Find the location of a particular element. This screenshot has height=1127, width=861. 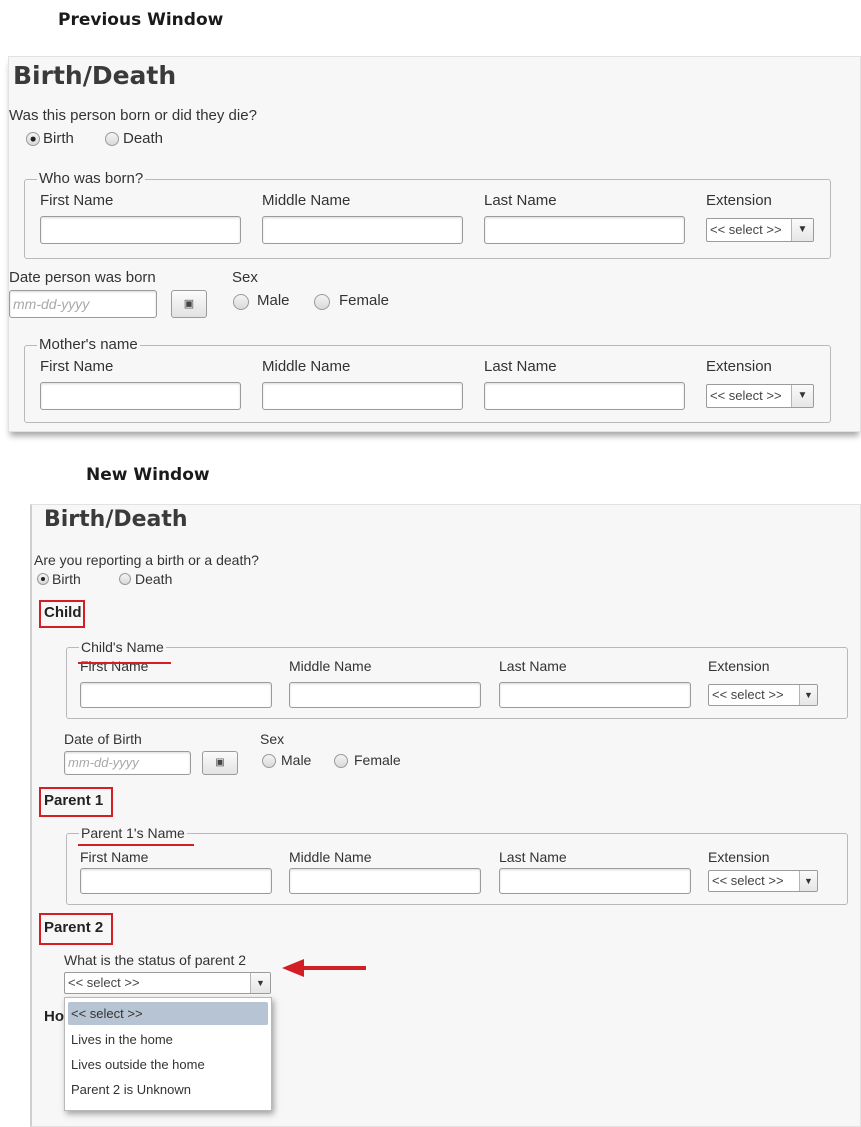

dob-label: Date person was born is located at coordinates (82, 277).